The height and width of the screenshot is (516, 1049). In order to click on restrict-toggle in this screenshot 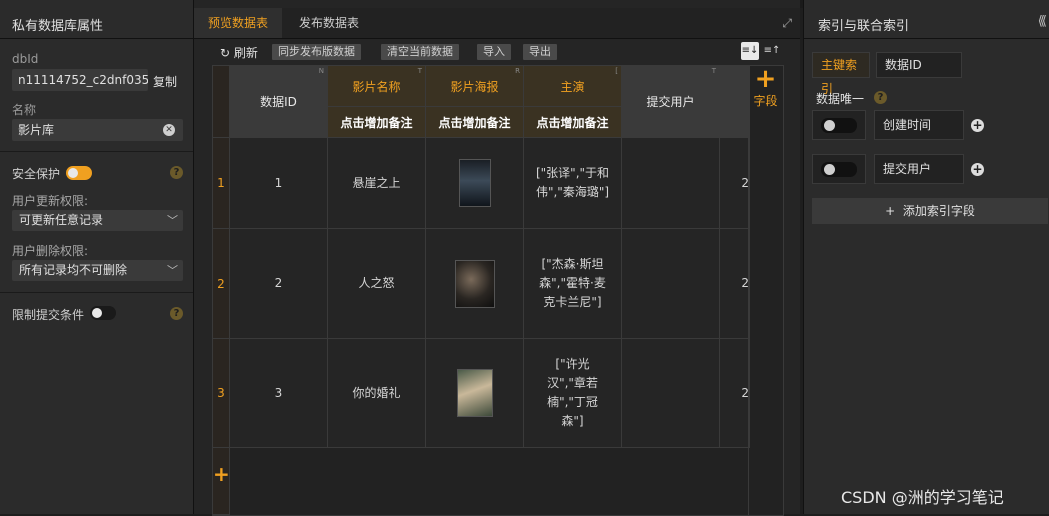, I will do `click(103, 313)`.